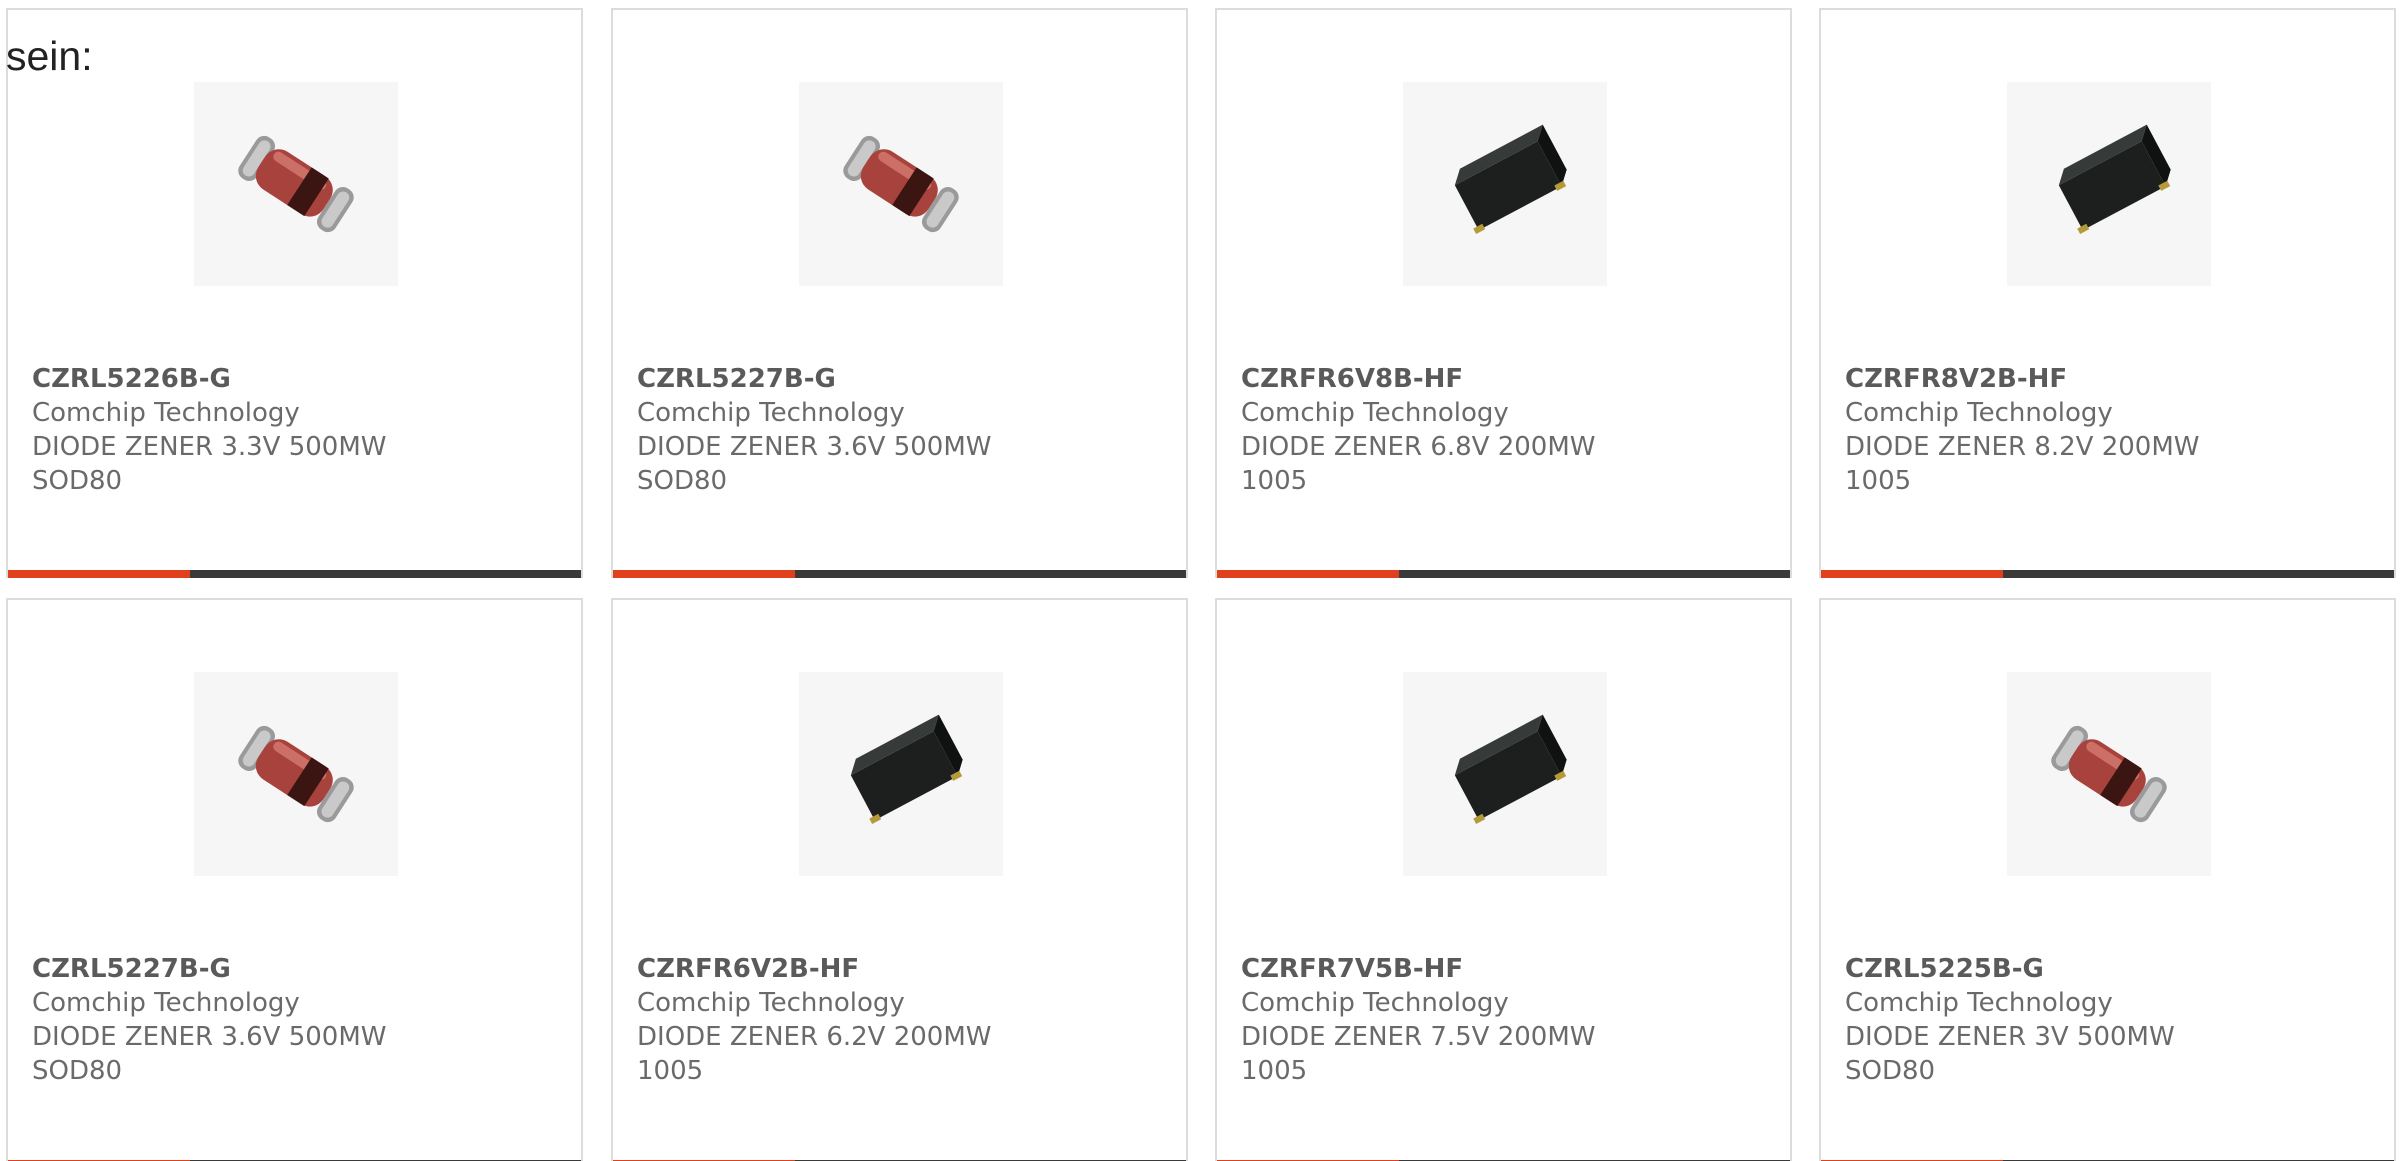  I want to click on part-number: CZRFR8V2B-HF, so click(1956, 379).